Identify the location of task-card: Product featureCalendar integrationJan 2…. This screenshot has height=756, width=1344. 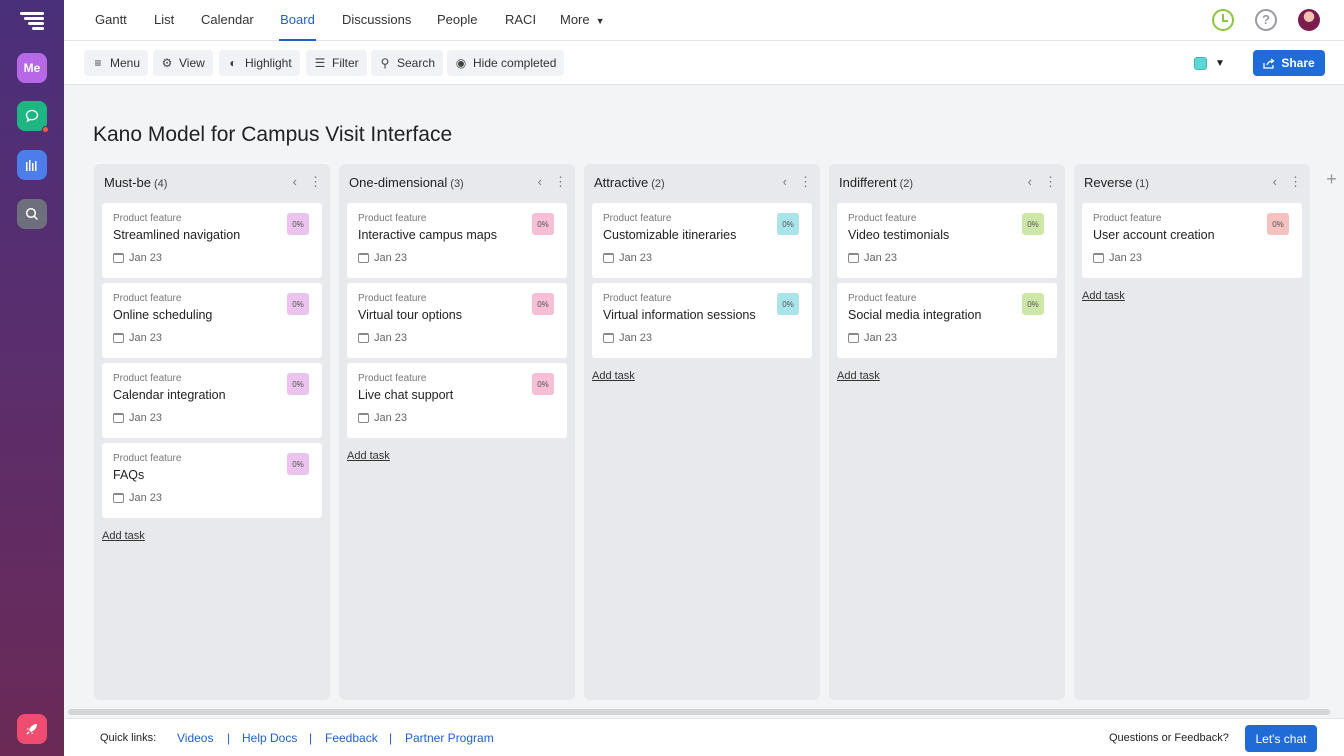
(212, 400).